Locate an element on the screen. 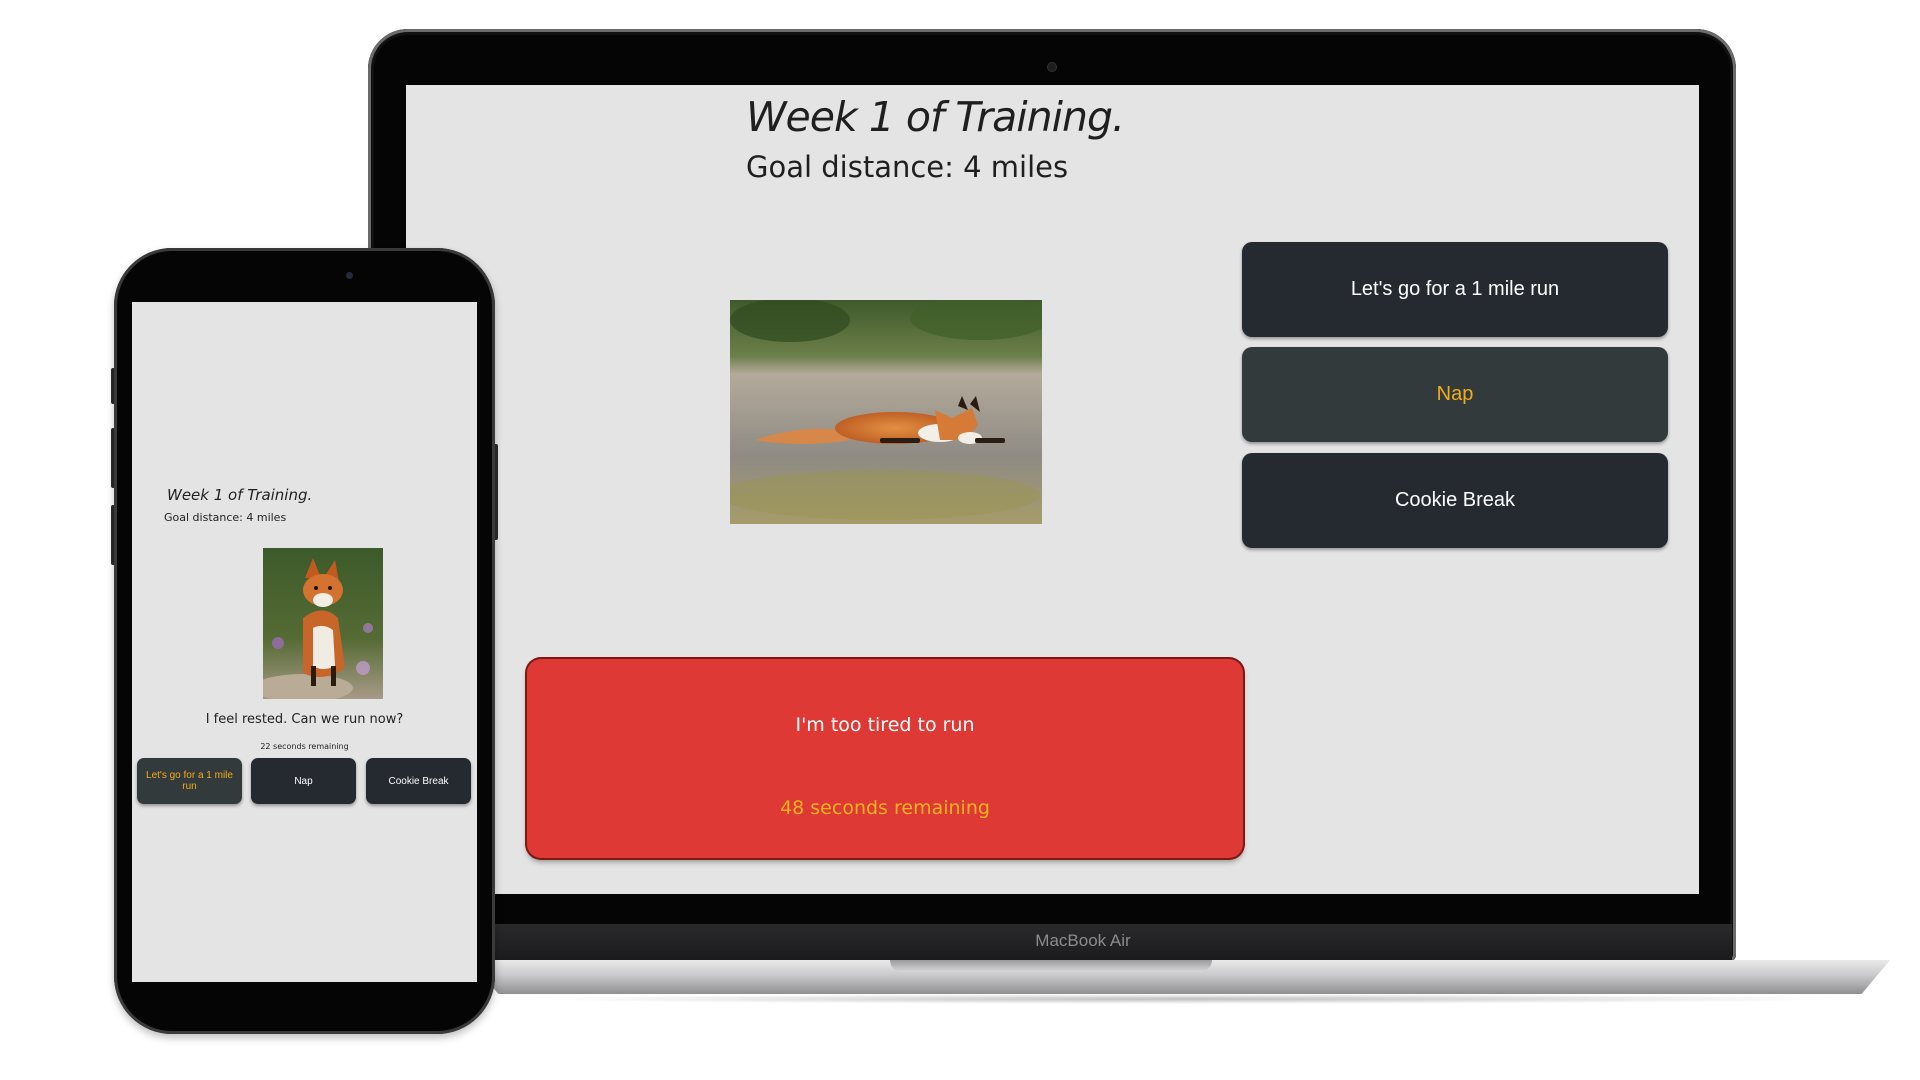 This screenshot has width=1920, height=1080. run-button: Let's go for a 1 mile run is located at coordinates (1455, 289).